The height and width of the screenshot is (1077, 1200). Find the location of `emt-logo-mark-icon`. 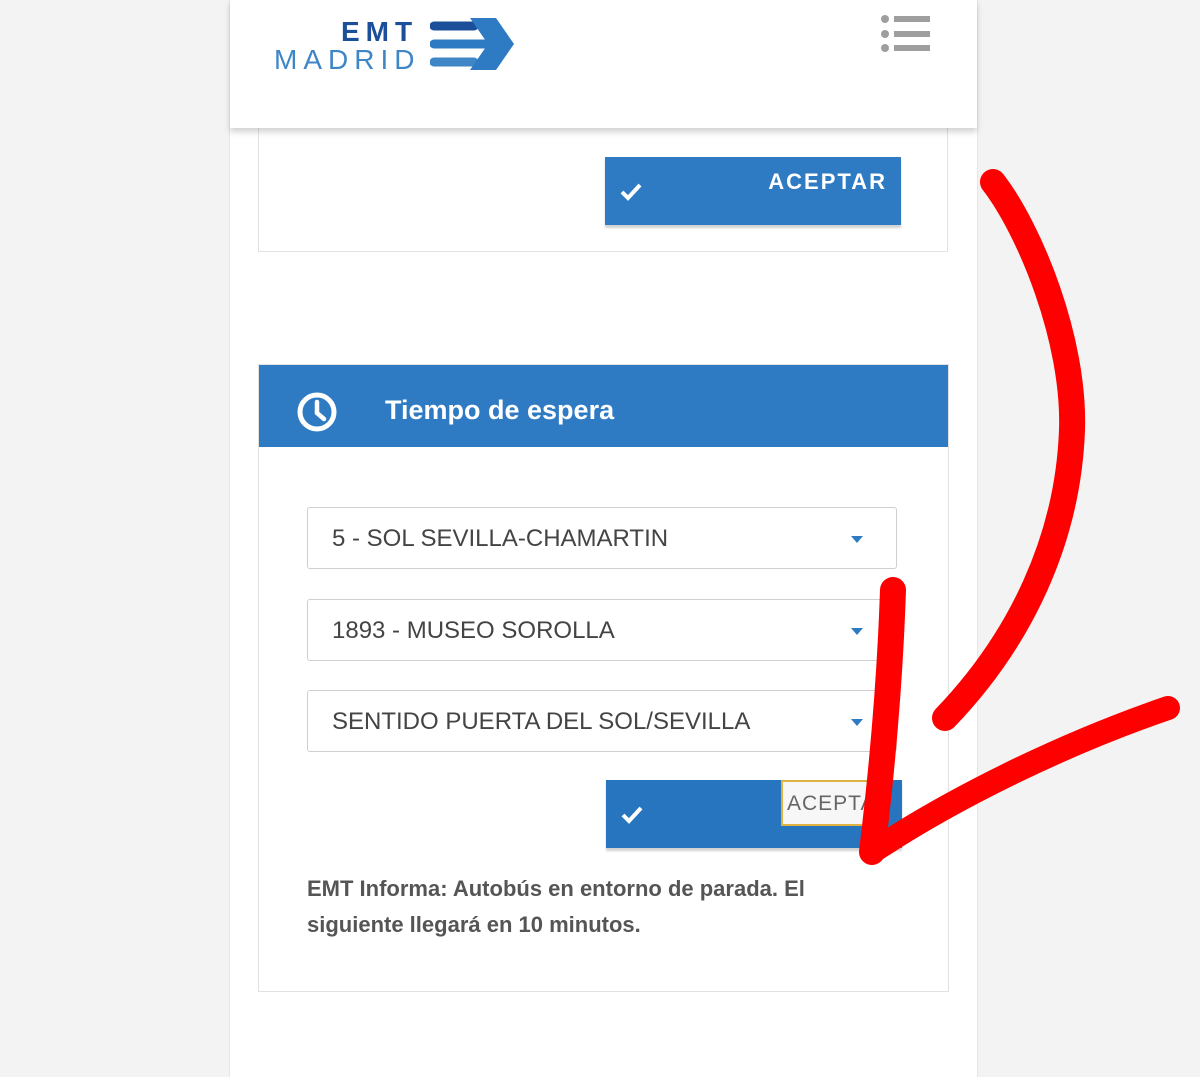

emt-logo-mark-icon is located at coordinates (472, 44).